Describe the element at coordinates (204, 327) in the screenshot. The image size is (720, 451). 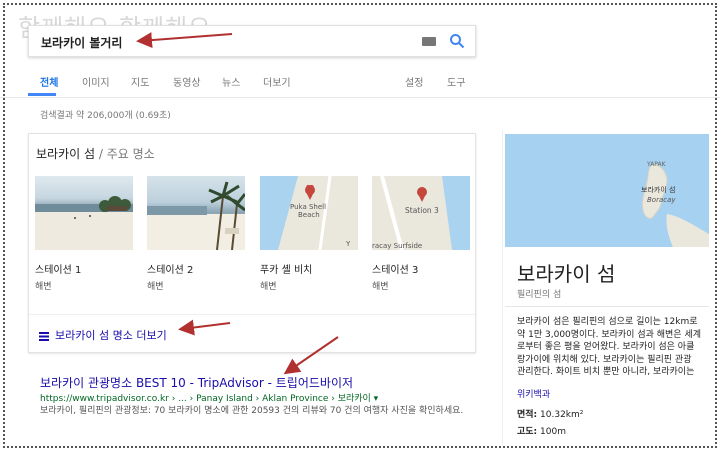
I see `arrow-to-more-link` at that location.